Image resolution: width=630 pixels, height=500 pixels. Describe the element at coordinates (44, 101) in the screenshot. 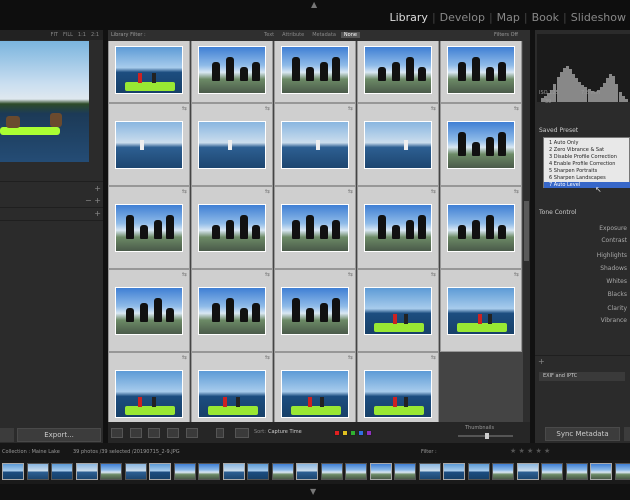

I see `navigator-preview` at that location.